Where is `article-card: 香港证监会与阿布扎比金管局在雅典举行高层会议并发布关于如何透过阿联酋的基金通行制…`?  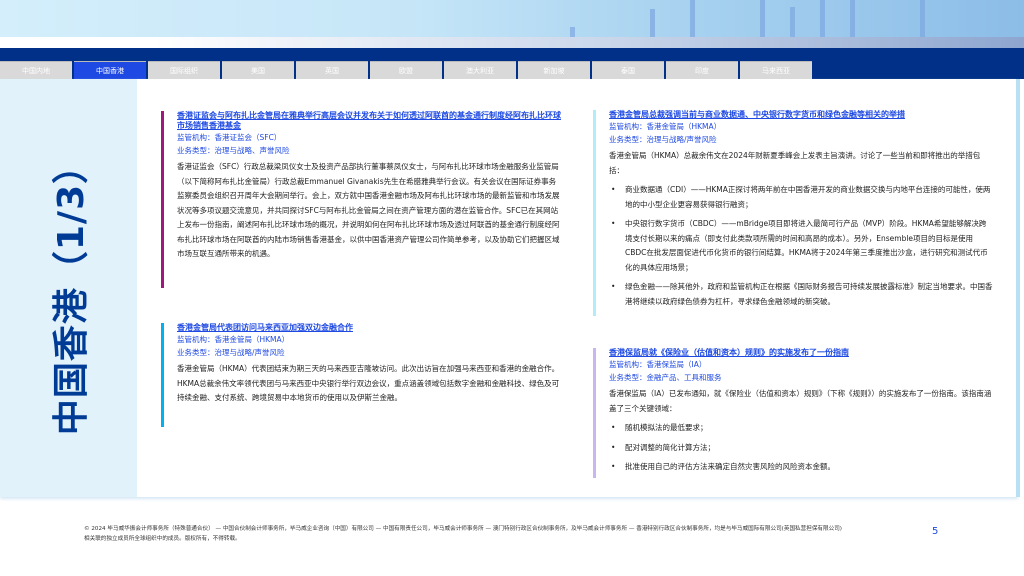 article-card: 香港证监会与阿布扎比金管局在雅典举行高层会议并发布关于如何透过阿联酋的基金通行制… is located at coordinates (361, 199).